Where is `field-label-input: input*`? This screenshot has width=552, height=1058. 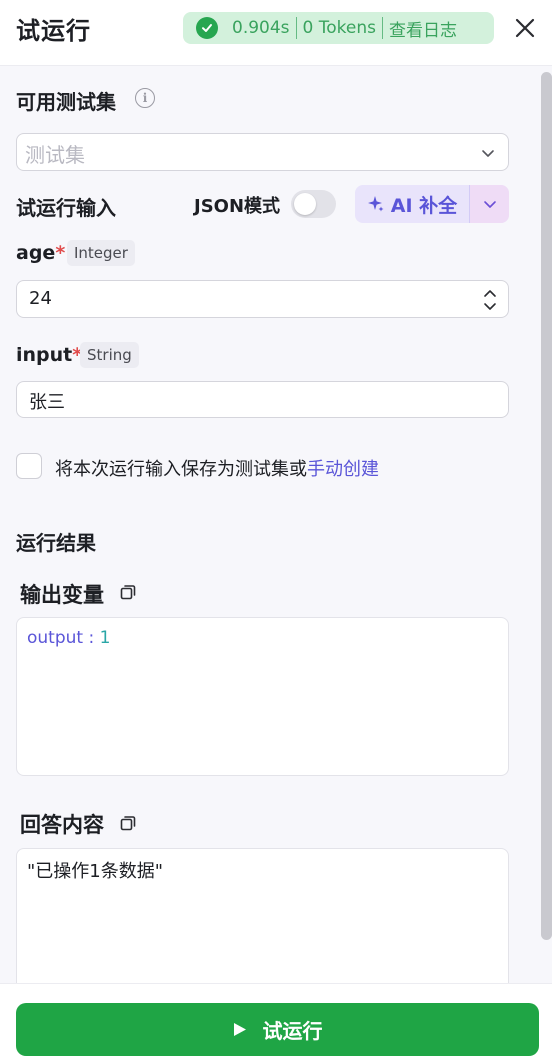
field-label-input: input* is located at coordinates (49, 355).